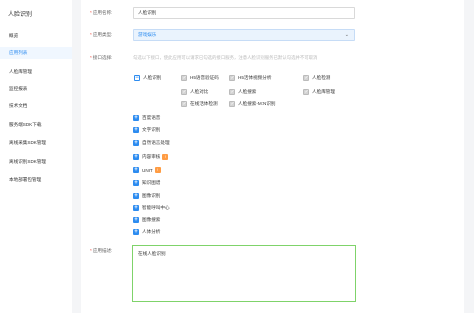  I want to click on face-api-option-6: ✓ 在线活体检测, so click(199, 104).